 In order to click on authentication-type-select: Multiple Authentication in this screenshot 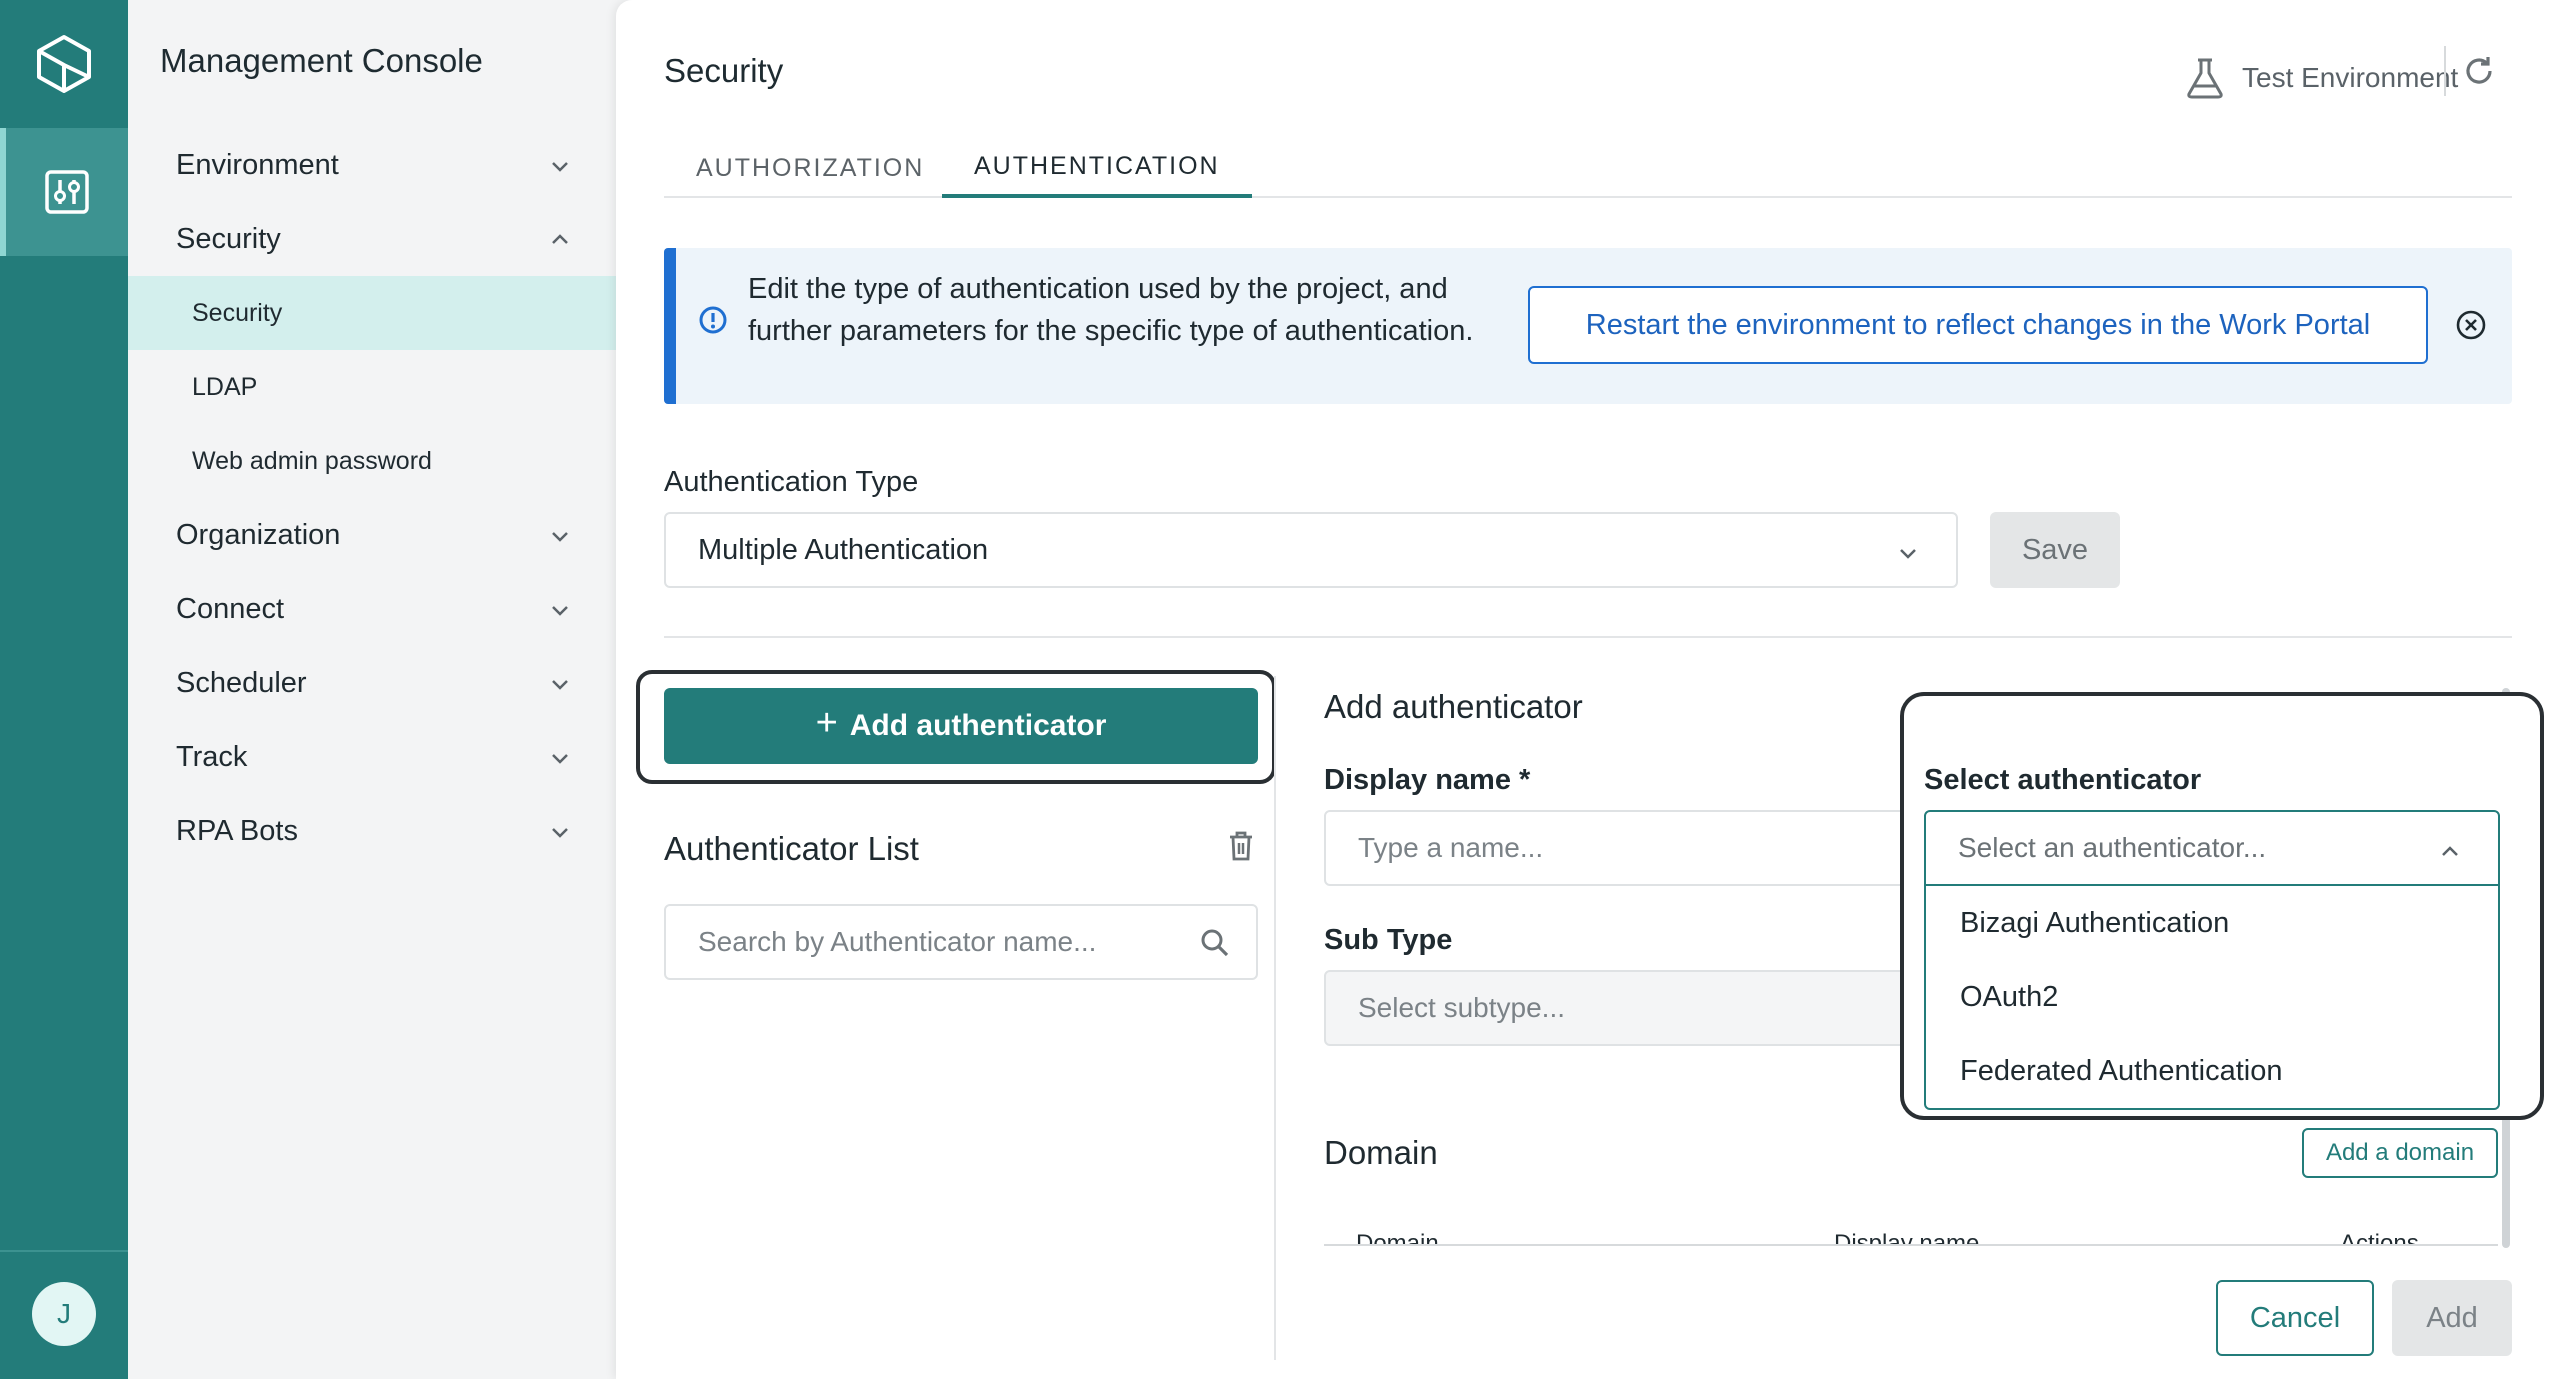, I will do `click(1311, 550)`.